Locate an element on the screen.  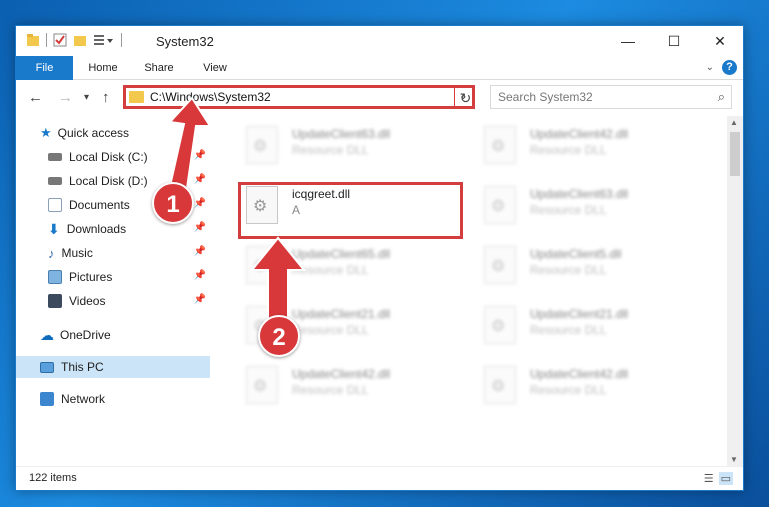
annotation-arrows is located at coordinates (236, 209).